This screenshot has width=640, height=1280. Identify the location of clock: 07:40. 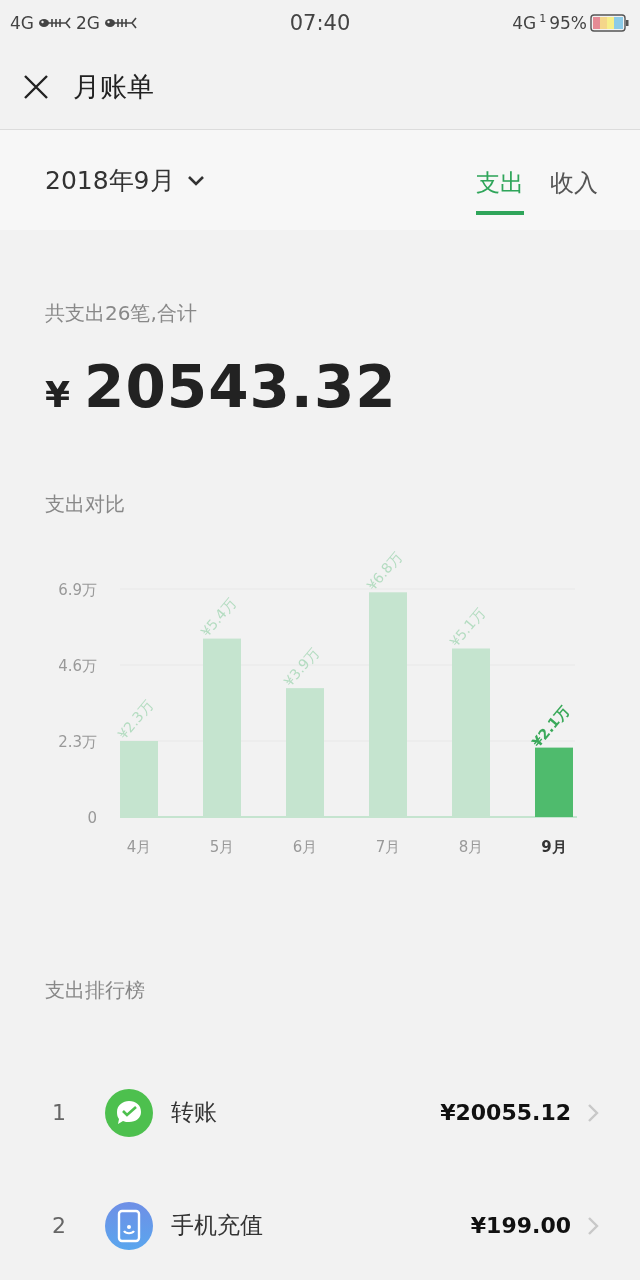
(320, 22).